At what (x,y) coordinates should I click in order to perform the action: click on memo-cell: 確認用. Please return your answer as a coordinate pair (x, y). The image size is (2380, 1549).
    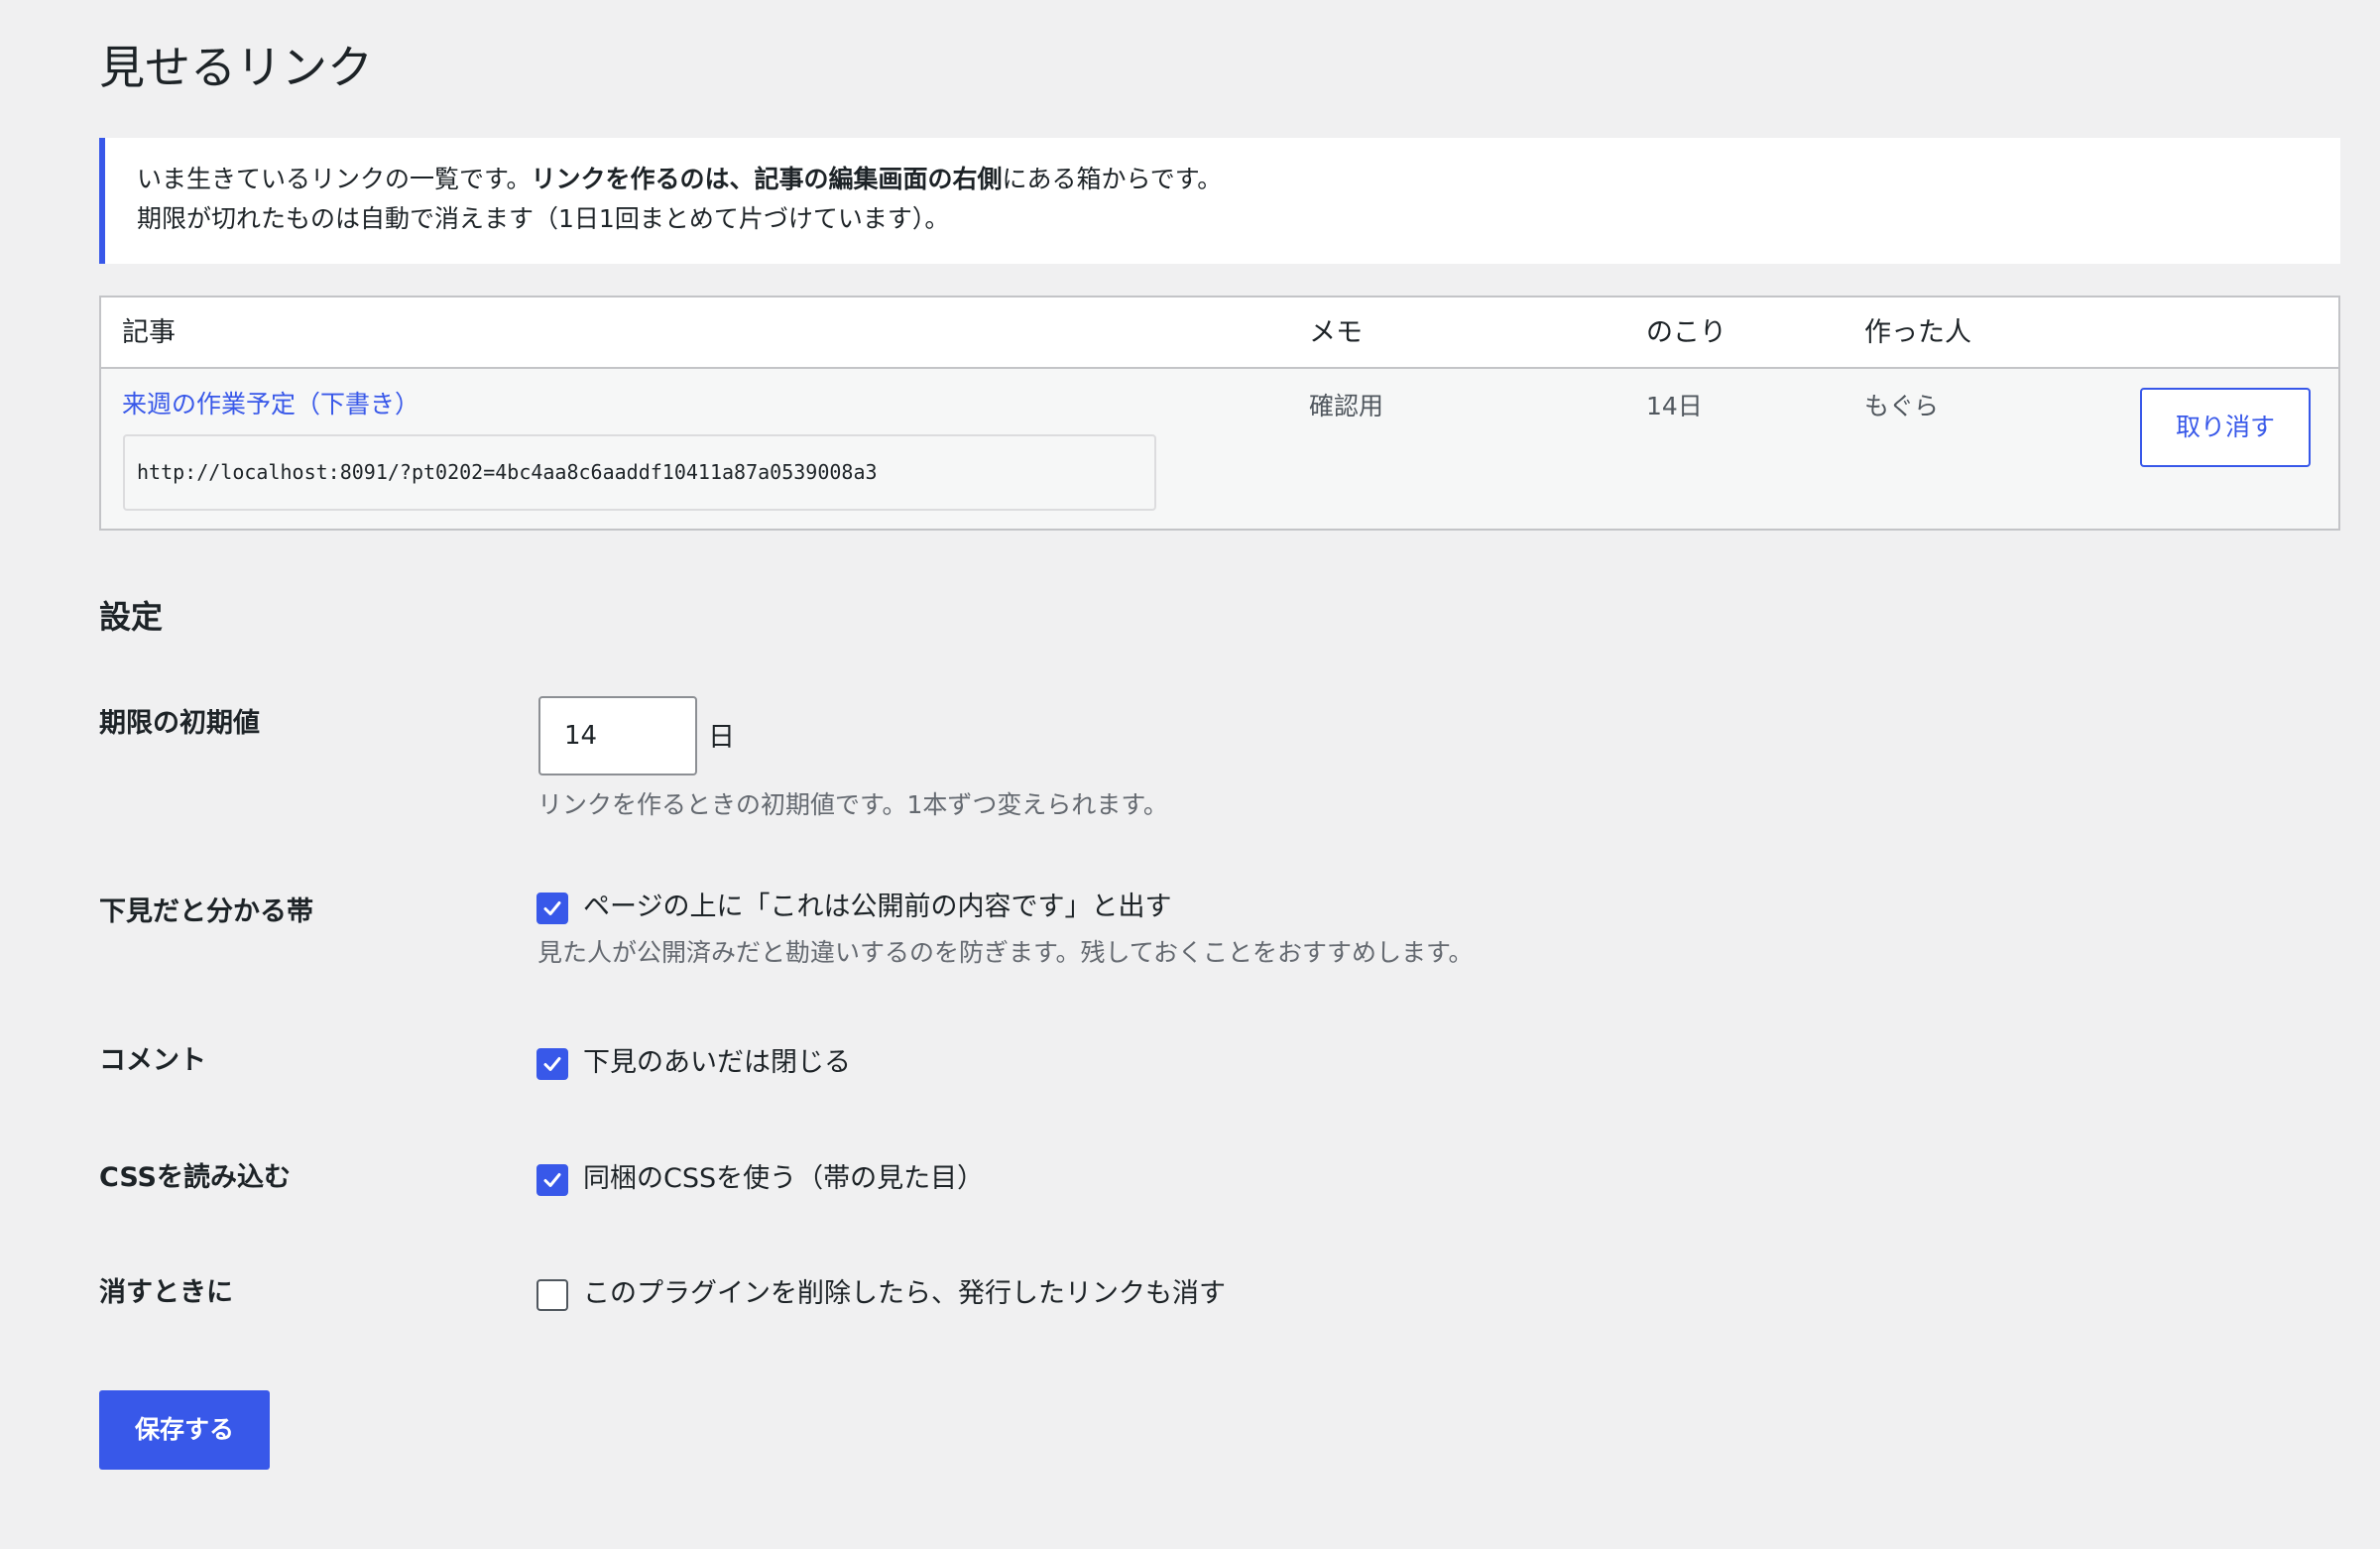
    Looking at the image, I should click on (1346, 406).